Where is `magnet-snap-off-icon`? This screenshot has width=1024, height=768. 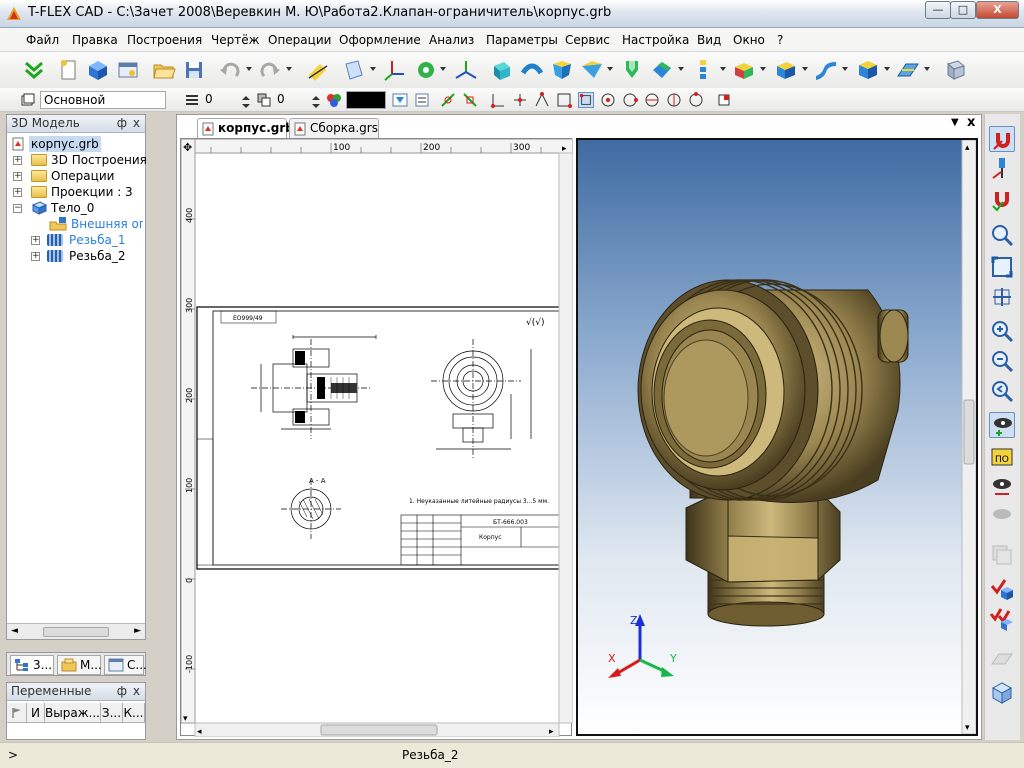
magnet-snap-off-icon is located at coordinates (1002, 139).